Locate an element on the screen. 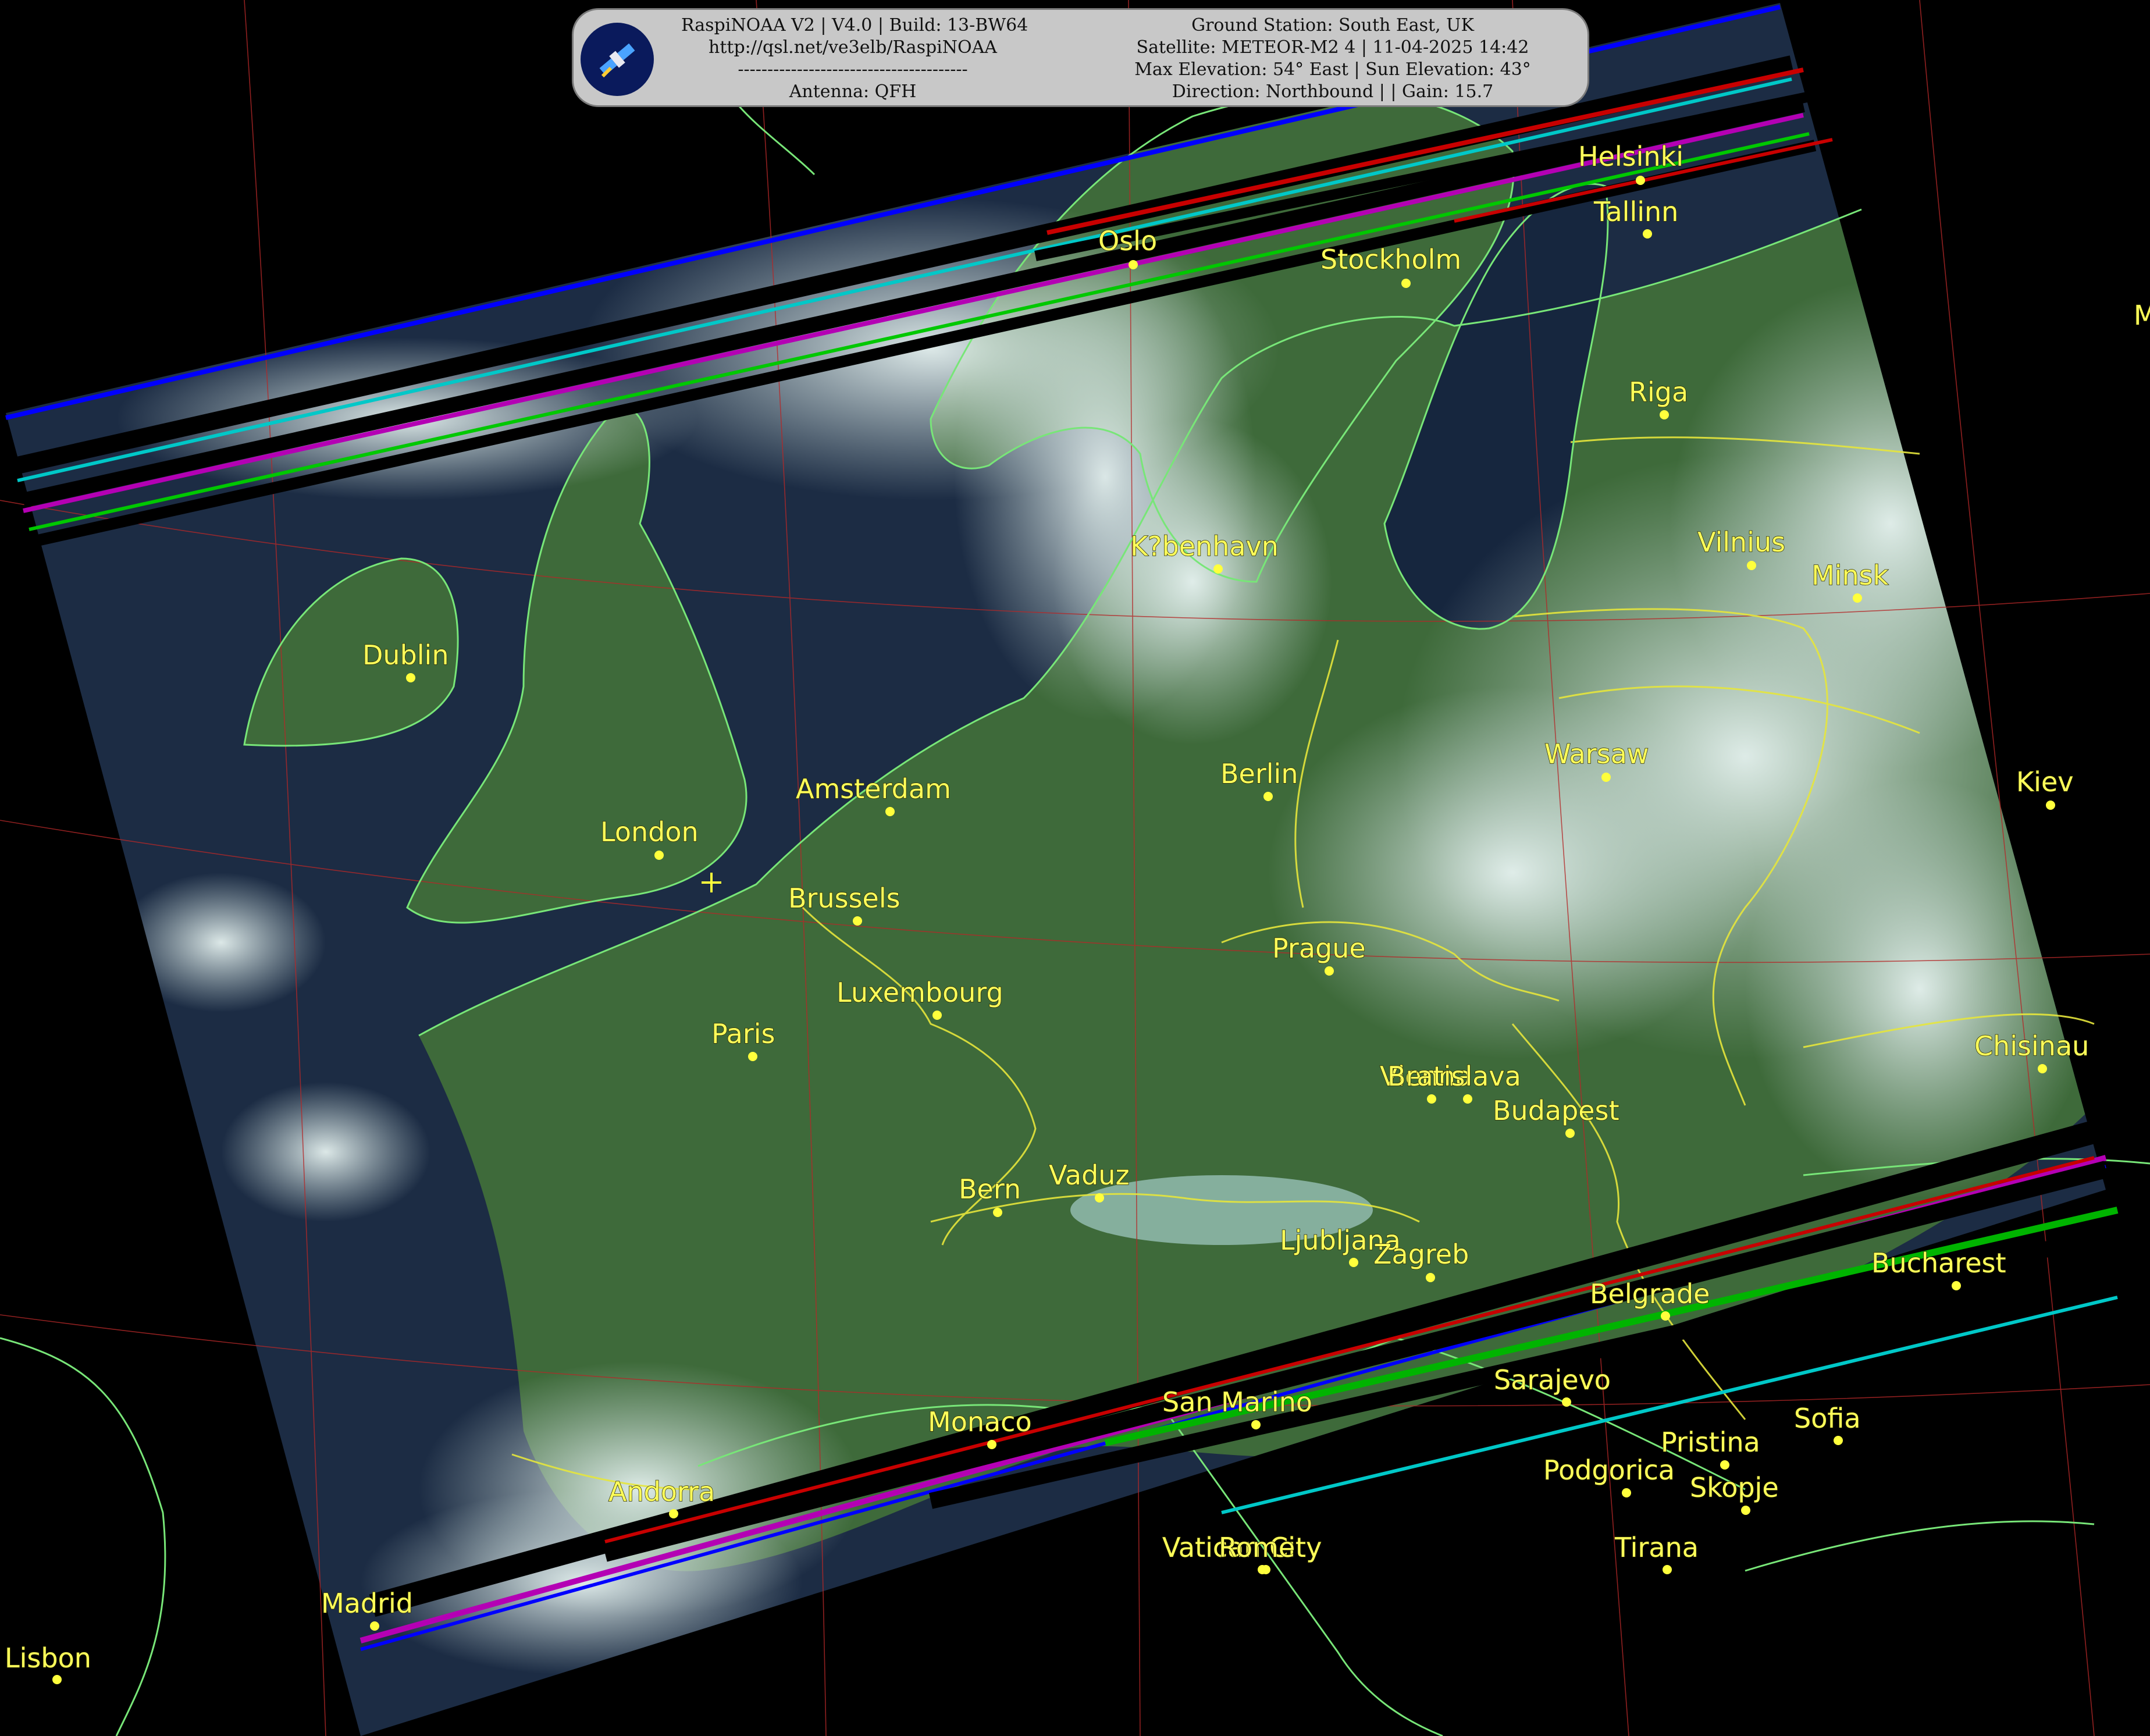 The image size is (2150, 1736). city-label: Helsinki is located at coordinates (1630, 156).